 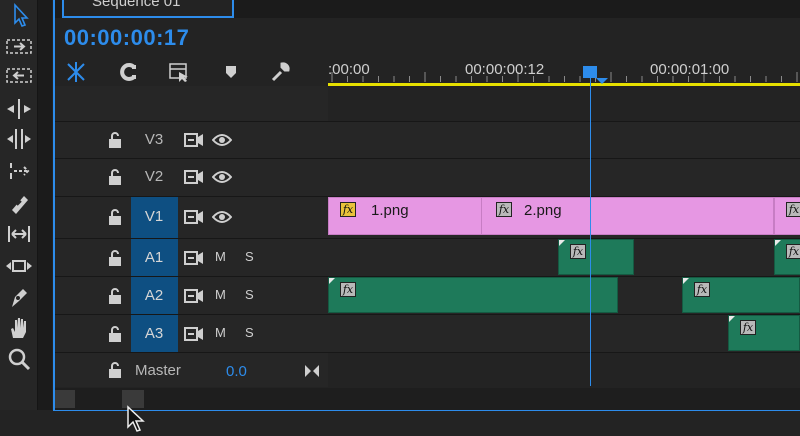 What do you see at coordinates (158, 370) in the screenshot?
I see `master-label: Master` at bounding box center [158, 370].